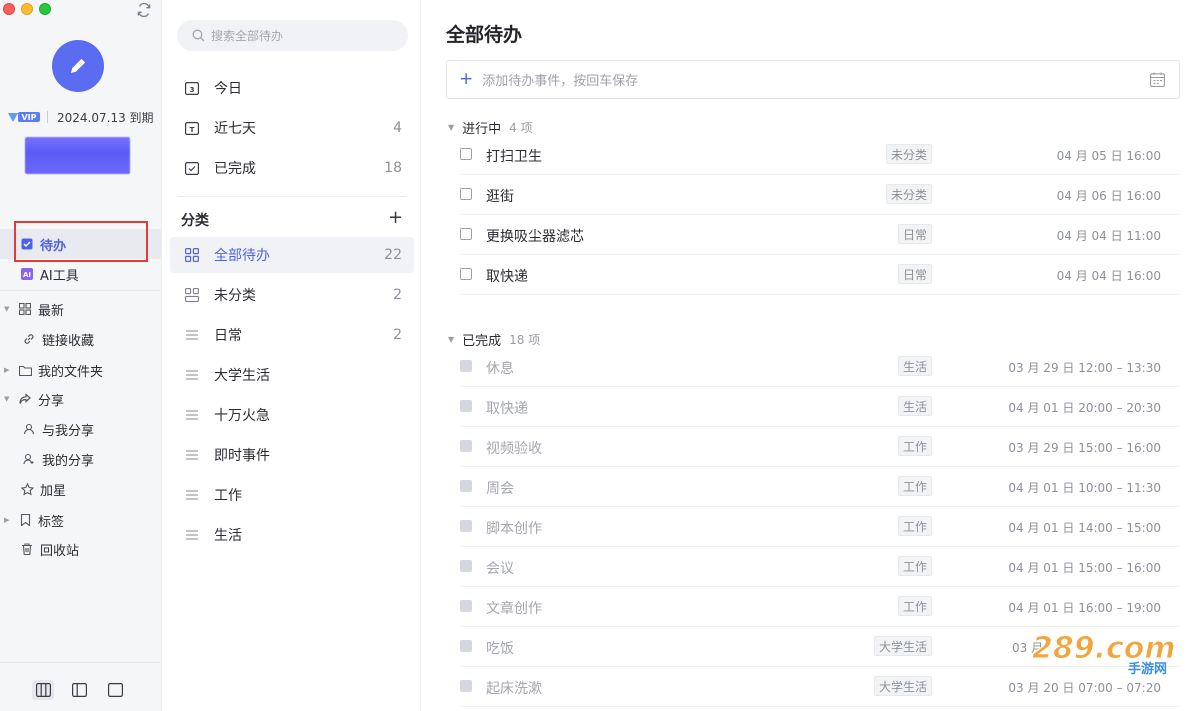 Image resolution: width=1201 pixels, height=711 pixels. What do you see at coordinates (500, 197) in the screenshot?
I see `task-name: 逛街` at bounding box center [500, 197].